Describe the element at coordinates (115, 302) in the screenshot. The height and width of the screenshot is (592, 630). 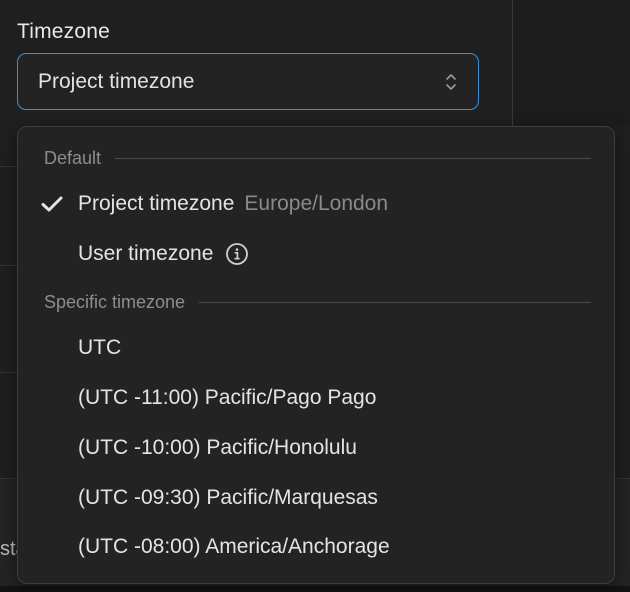
I see `group-title: Specific timezone` at that location.